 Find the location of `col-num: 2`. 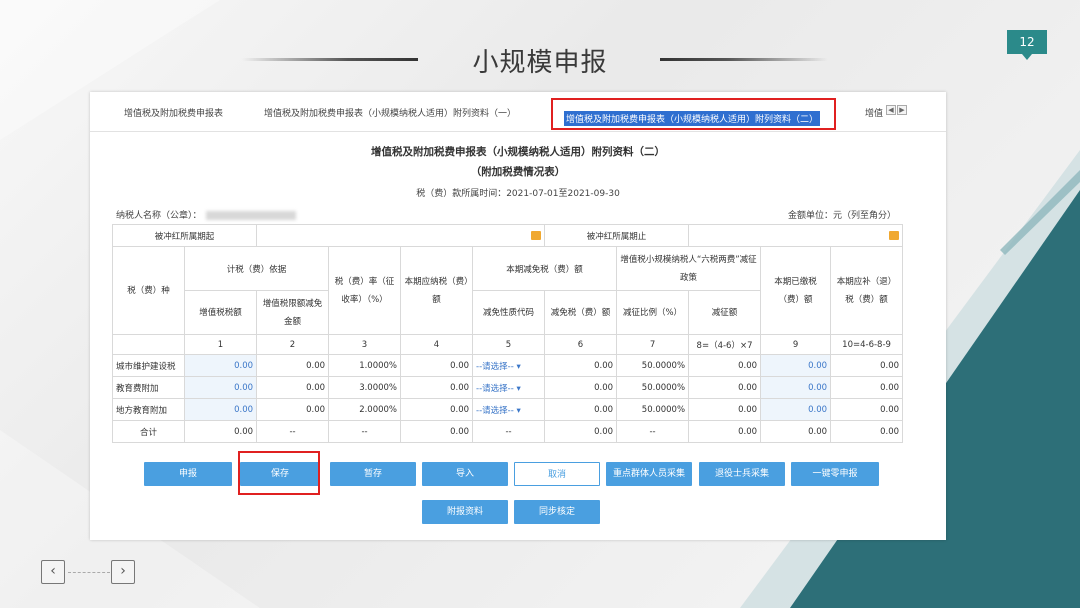

col-num: 2 is located at coordinates (293, 344).